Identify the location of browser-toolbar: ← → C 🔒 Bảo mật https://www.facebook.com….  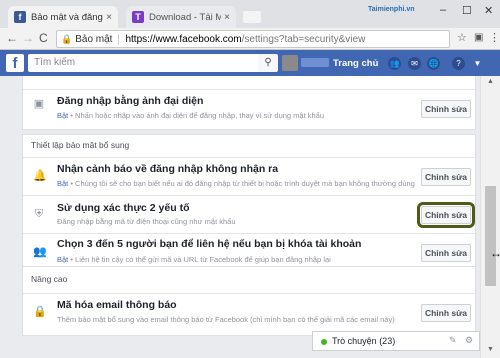
(250, 39).